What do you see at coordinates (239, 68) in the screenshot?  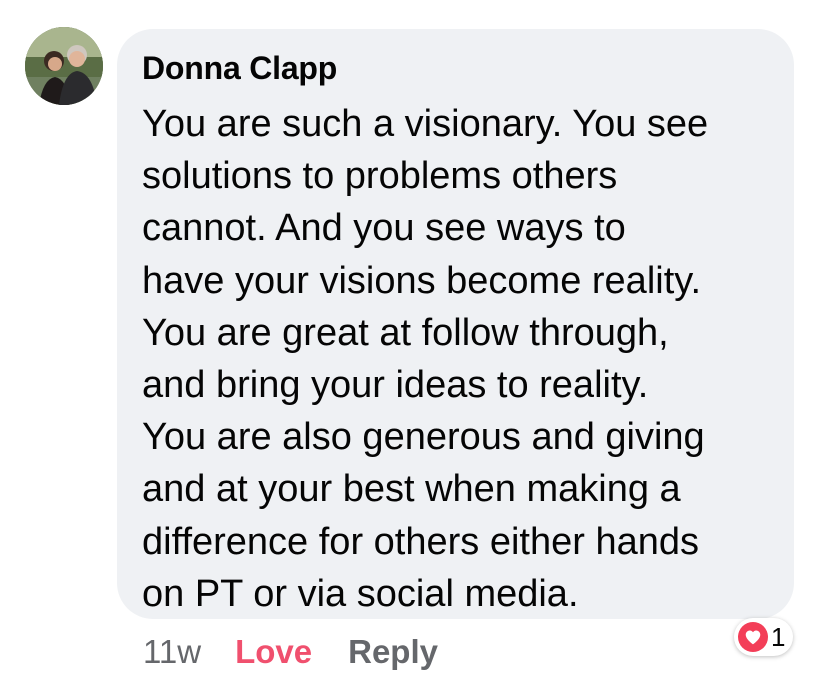 I see `comment-author: Donna Clapp` at bounding box center [239, 68].